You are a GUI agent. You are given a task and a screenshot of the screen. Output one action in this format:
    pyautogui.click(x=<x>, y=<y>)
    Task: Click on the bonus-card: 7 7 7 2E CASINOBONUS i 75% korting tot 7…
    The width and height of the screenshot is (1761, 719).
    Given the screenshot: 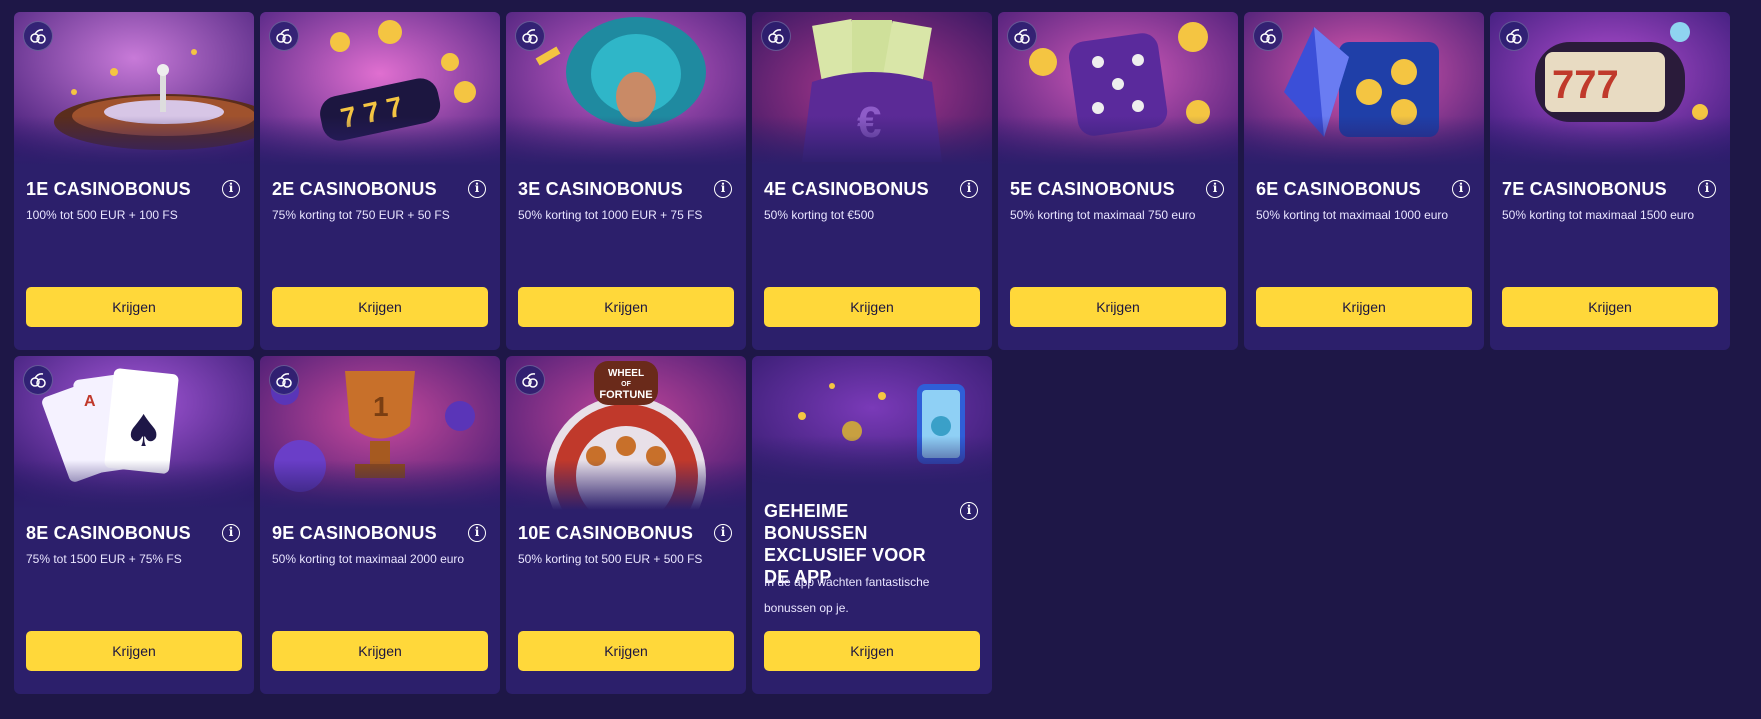 What is the action you would take?
    pyautogui.click(x=380, y=181)
    